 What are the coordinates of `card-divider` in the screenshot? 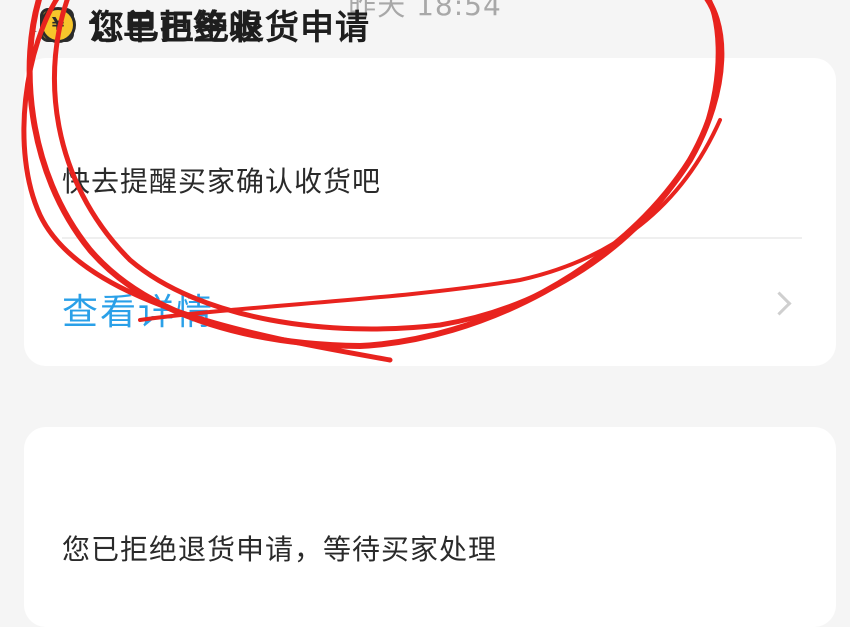 It's located at (432, 238).